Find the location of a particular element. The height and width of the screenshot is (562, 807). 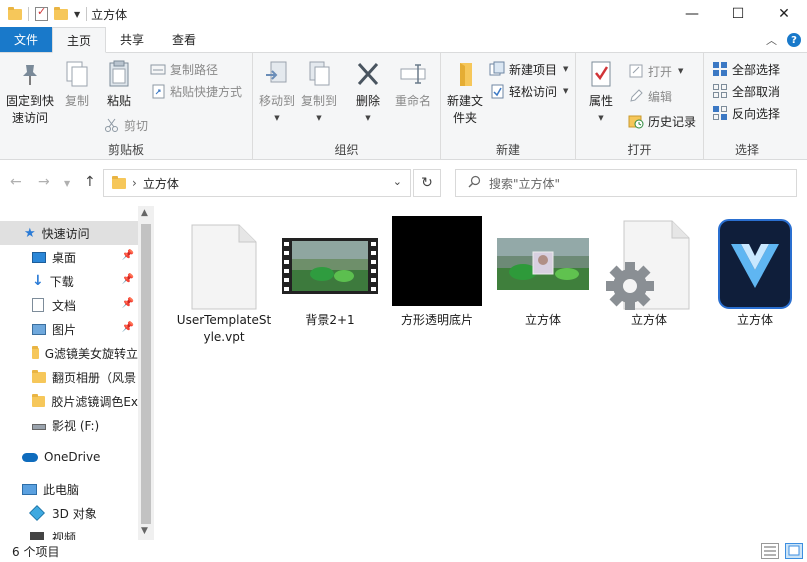

invert-selection-icon is located at coordinates (720, 113).